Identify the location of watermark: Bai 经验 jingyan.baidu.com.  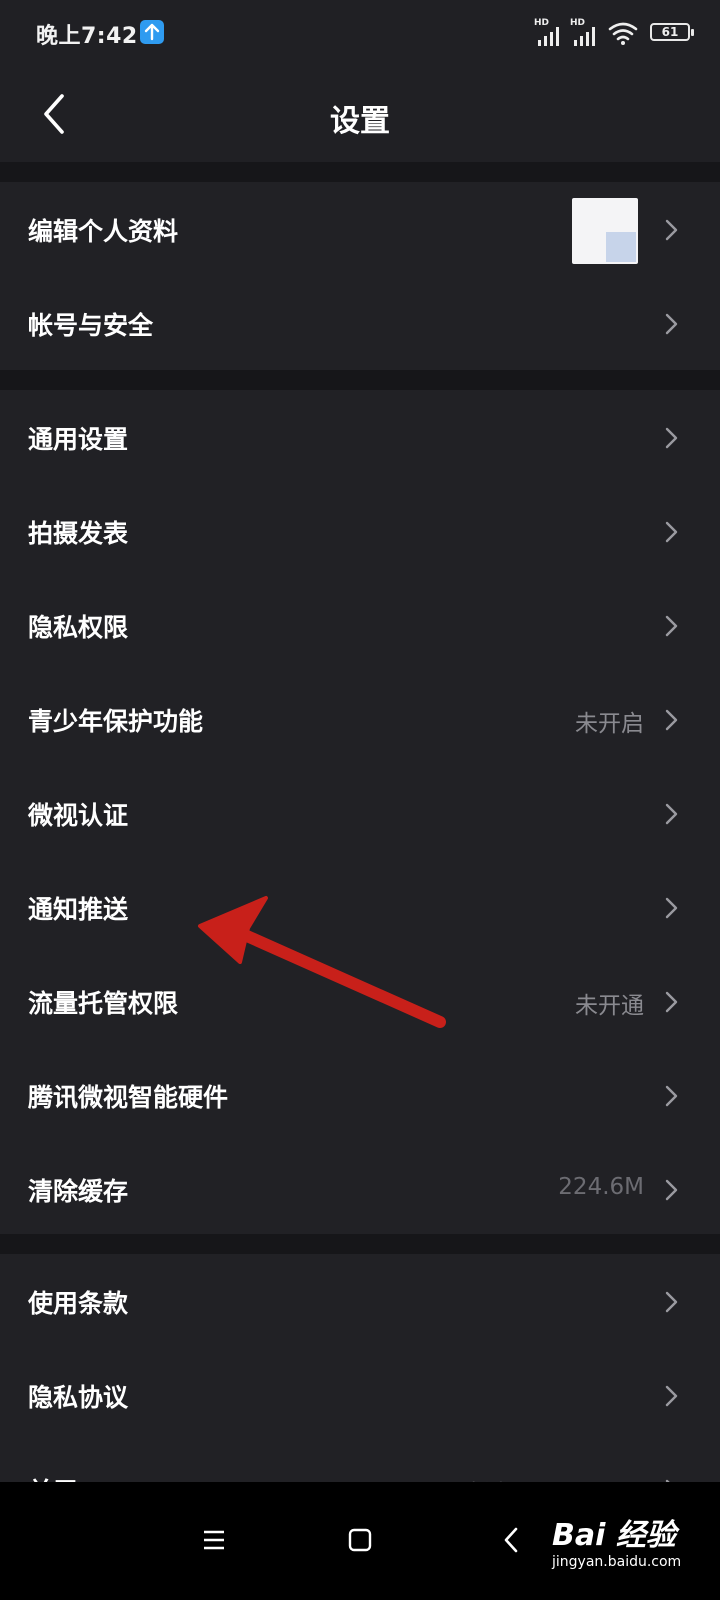
(622, 1534).